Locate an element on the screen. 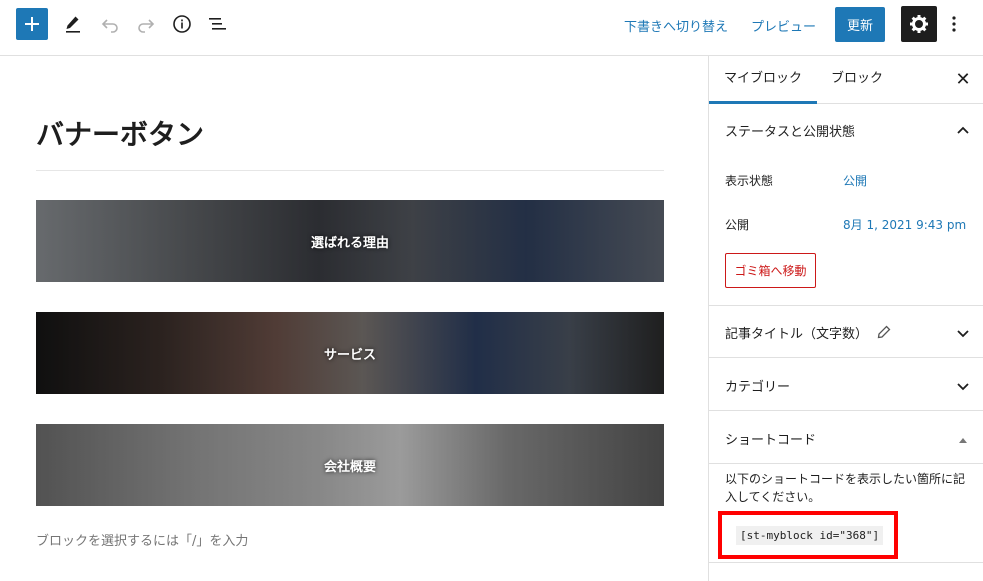 This screenshot has width=983, height=581. banner-label: 会社概要 is located at coordinates (349, 467).